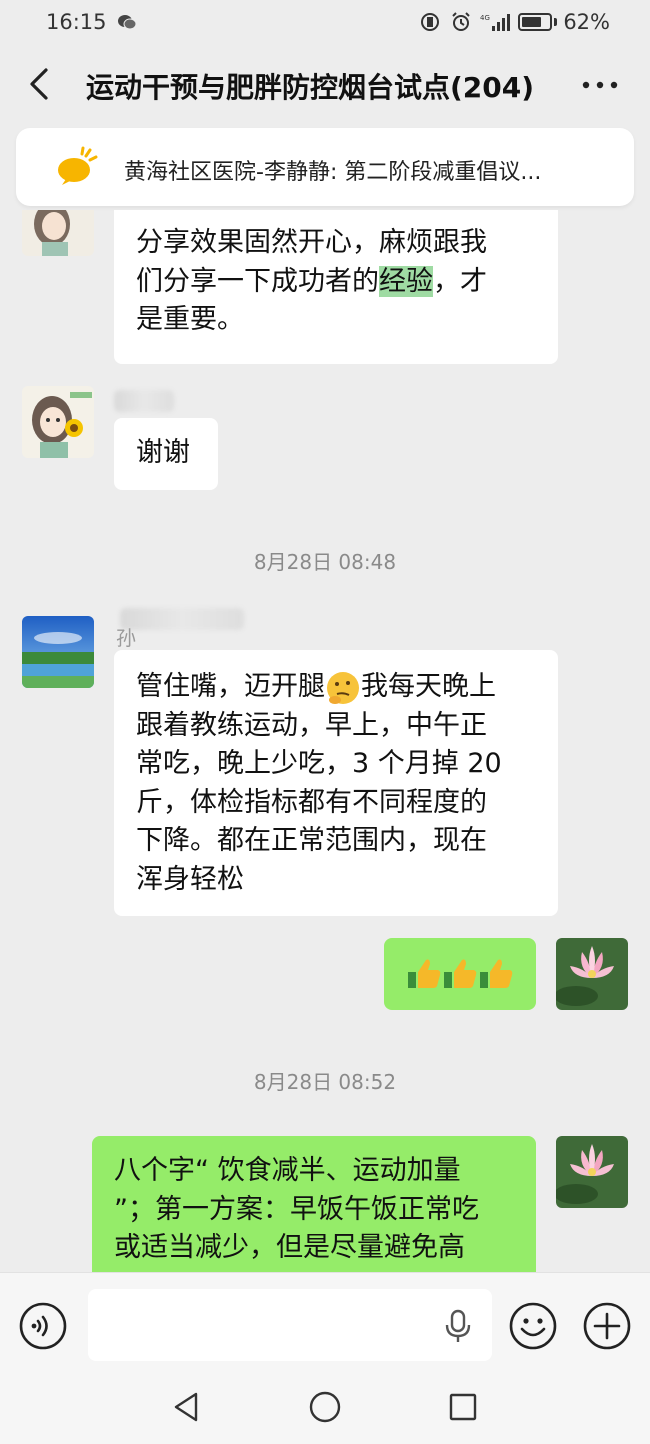  I want to click on message-line: 跟着教练运动，早上，中午正, so click(311, 725).